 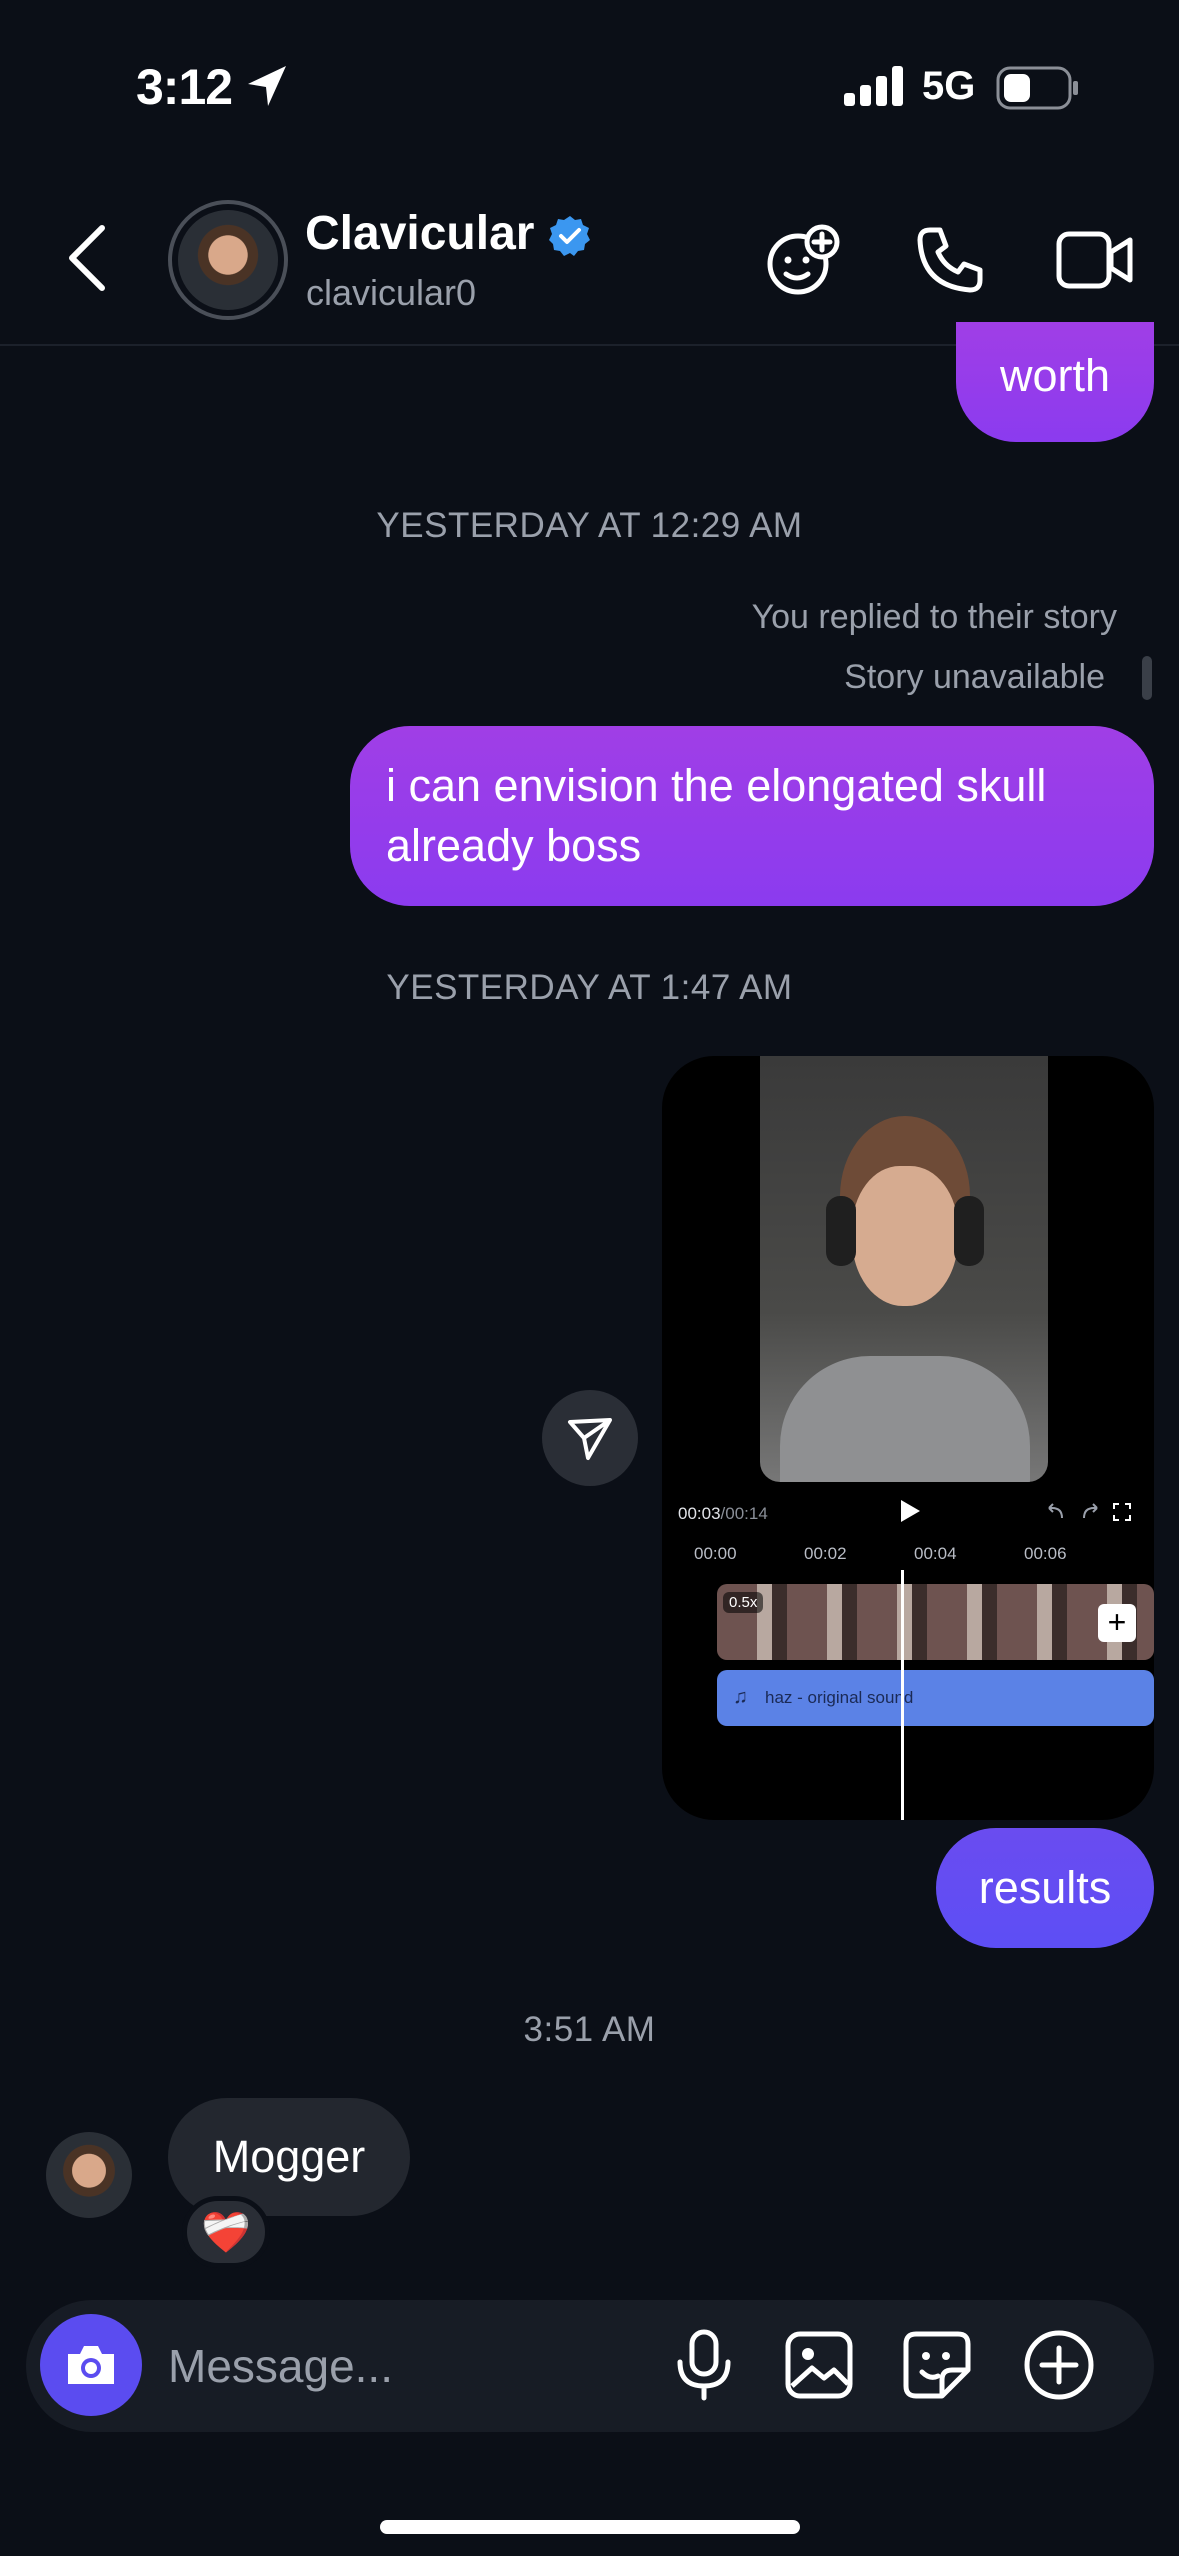 What do you see at coordinates (589, 987) in the screenshot?
I see `timestamp: YESTERDAY AT 1:47 AM` at bounding box center [589, 987].